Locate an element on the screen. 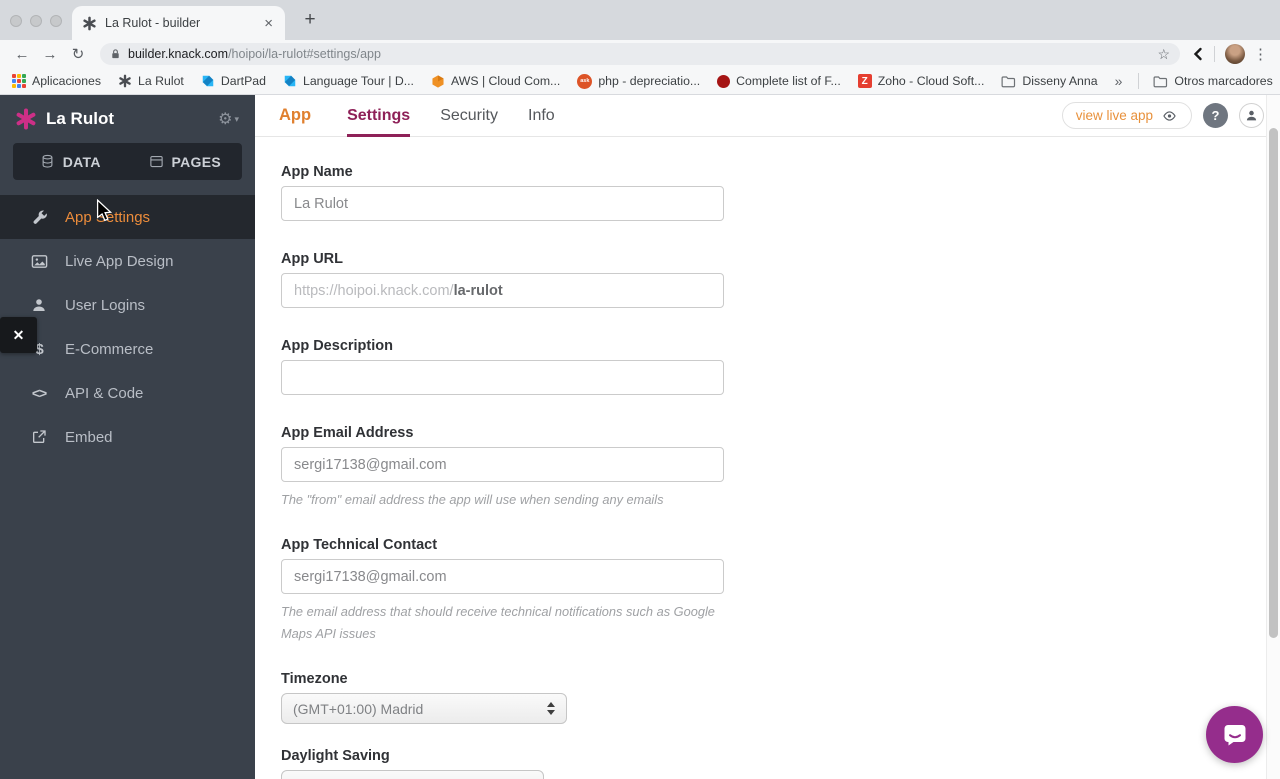 The image size is (1280, 779). app-description-label: App Description is located at coordinates (337, 346).